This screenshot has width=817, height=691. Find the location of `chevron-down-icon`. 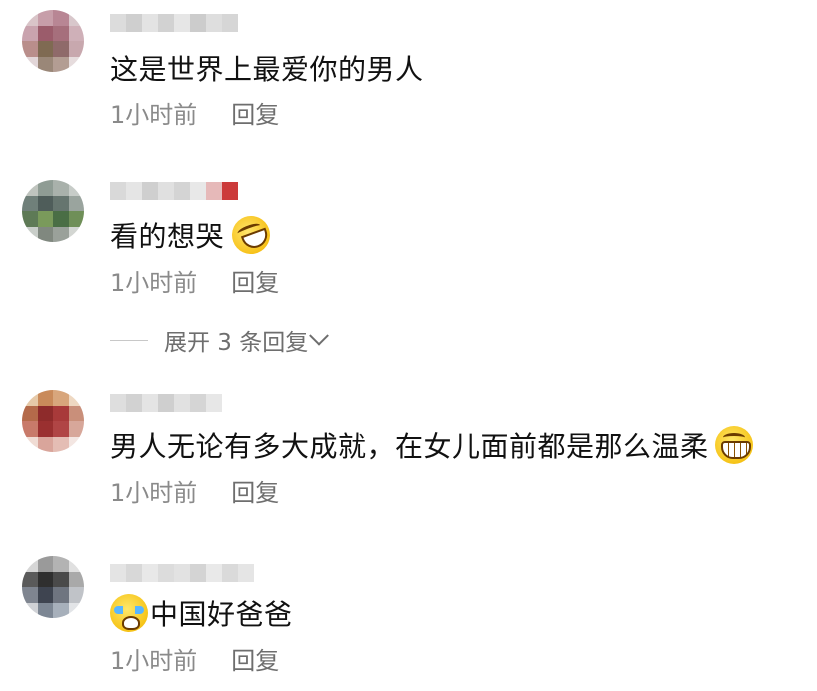

chevron-down-icon is located at coordinates (319, 335).